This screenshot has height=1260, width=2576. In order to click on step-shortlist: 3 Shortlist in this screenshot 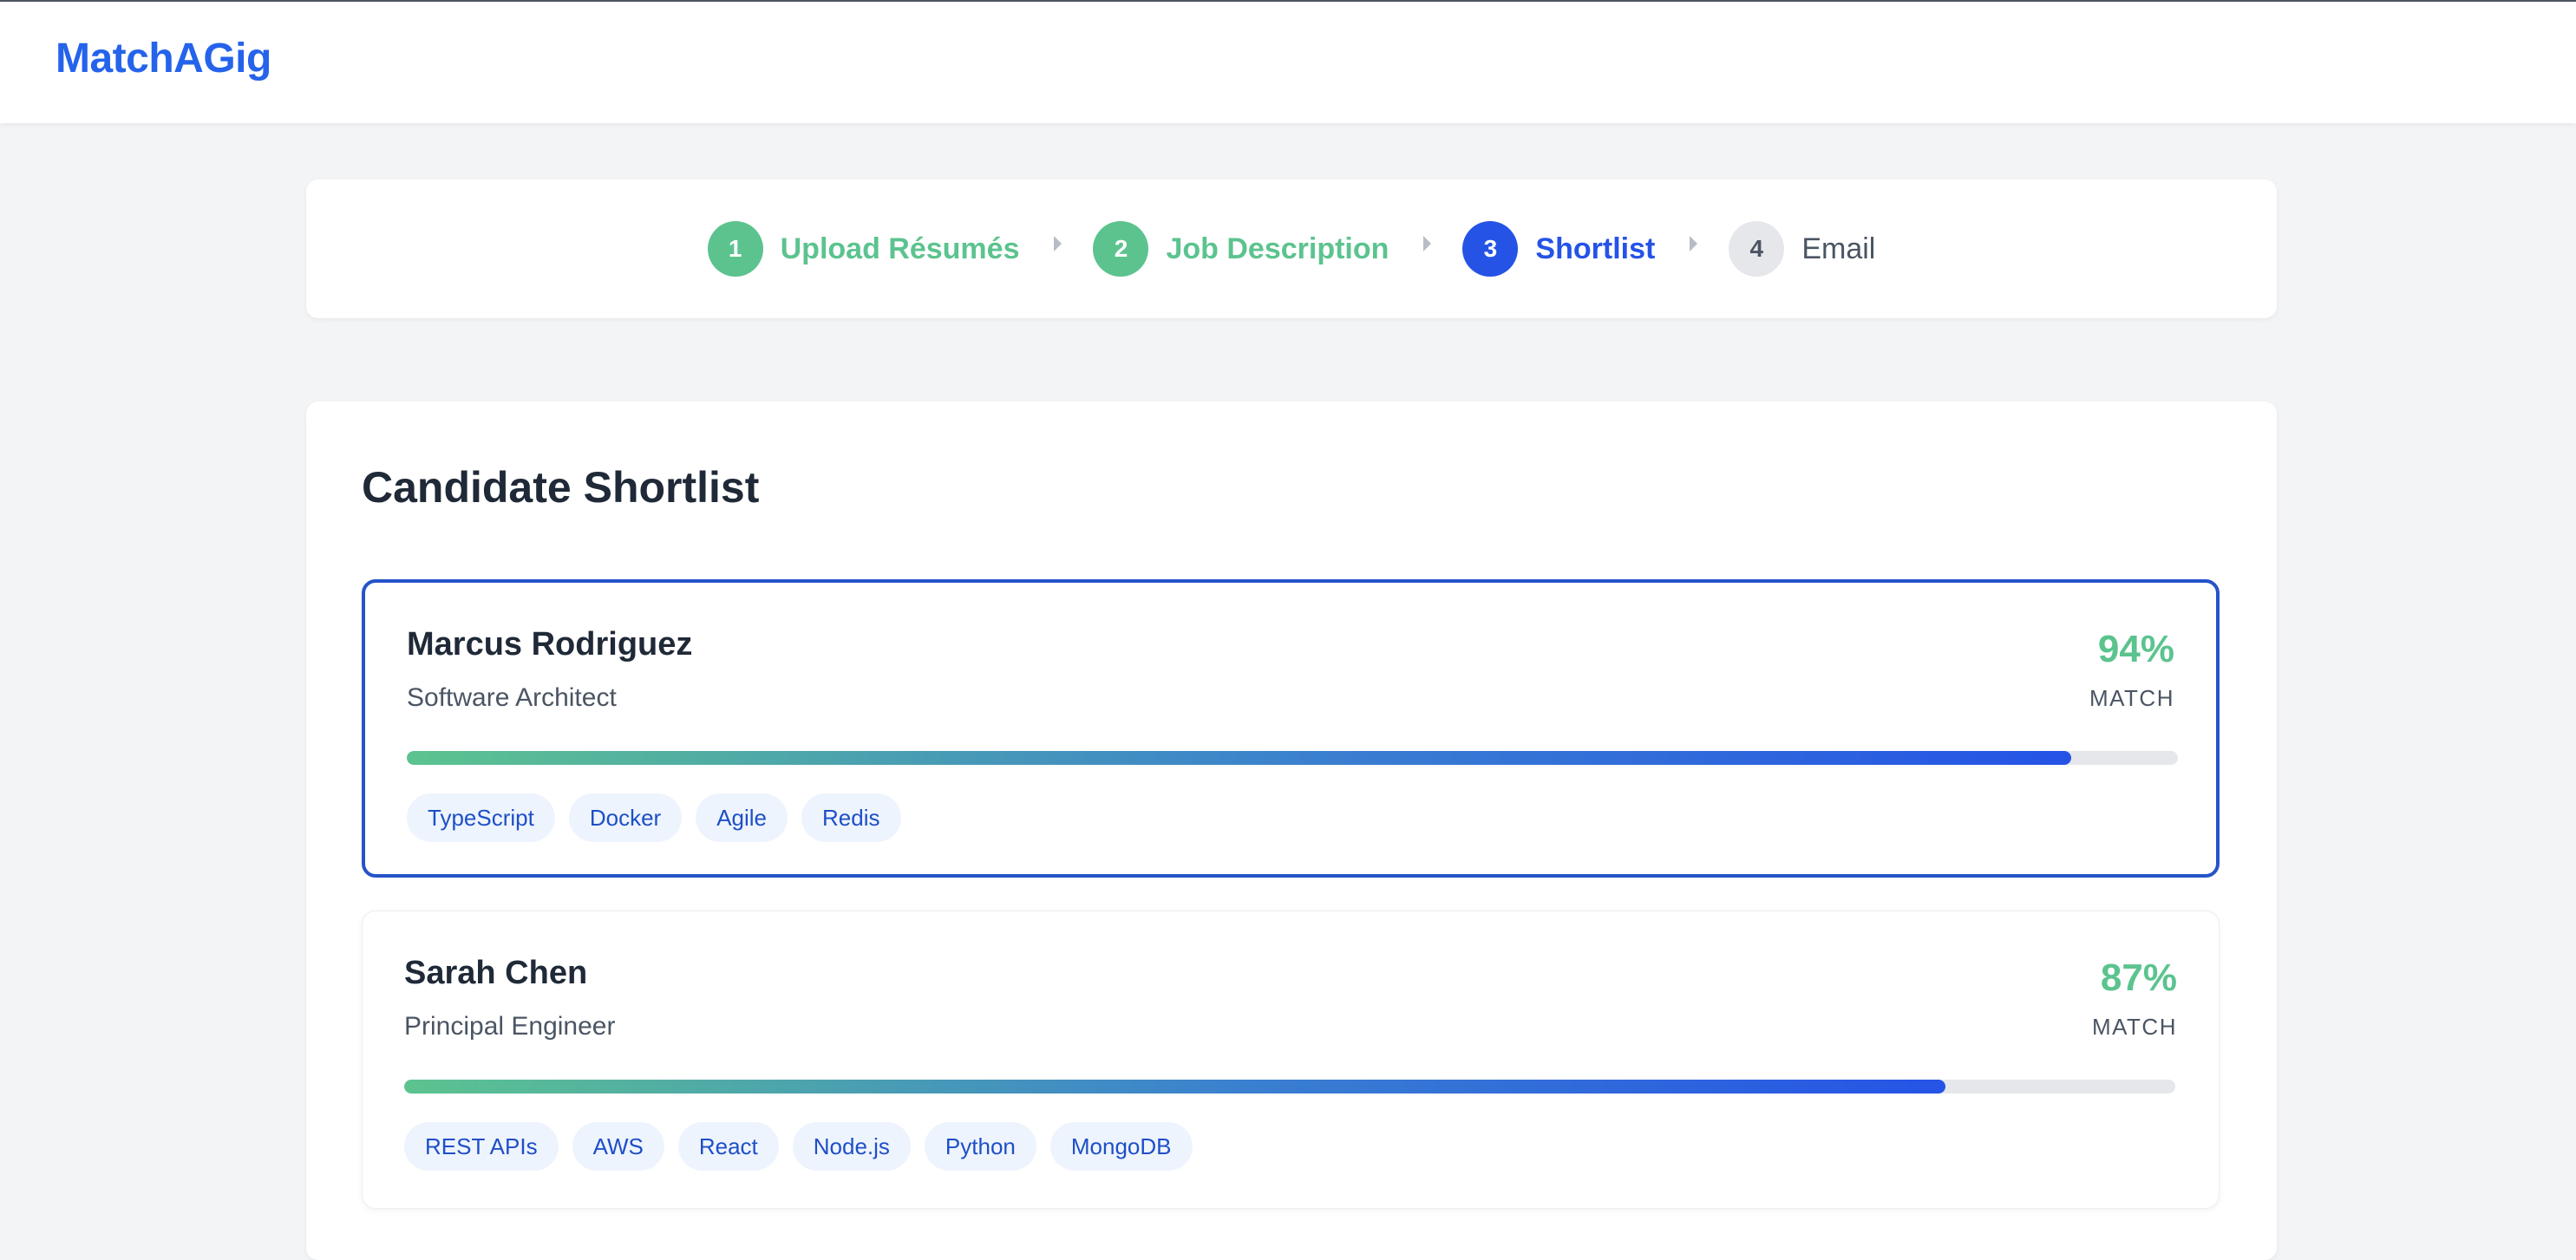, I will do `click(1558, 249)`.